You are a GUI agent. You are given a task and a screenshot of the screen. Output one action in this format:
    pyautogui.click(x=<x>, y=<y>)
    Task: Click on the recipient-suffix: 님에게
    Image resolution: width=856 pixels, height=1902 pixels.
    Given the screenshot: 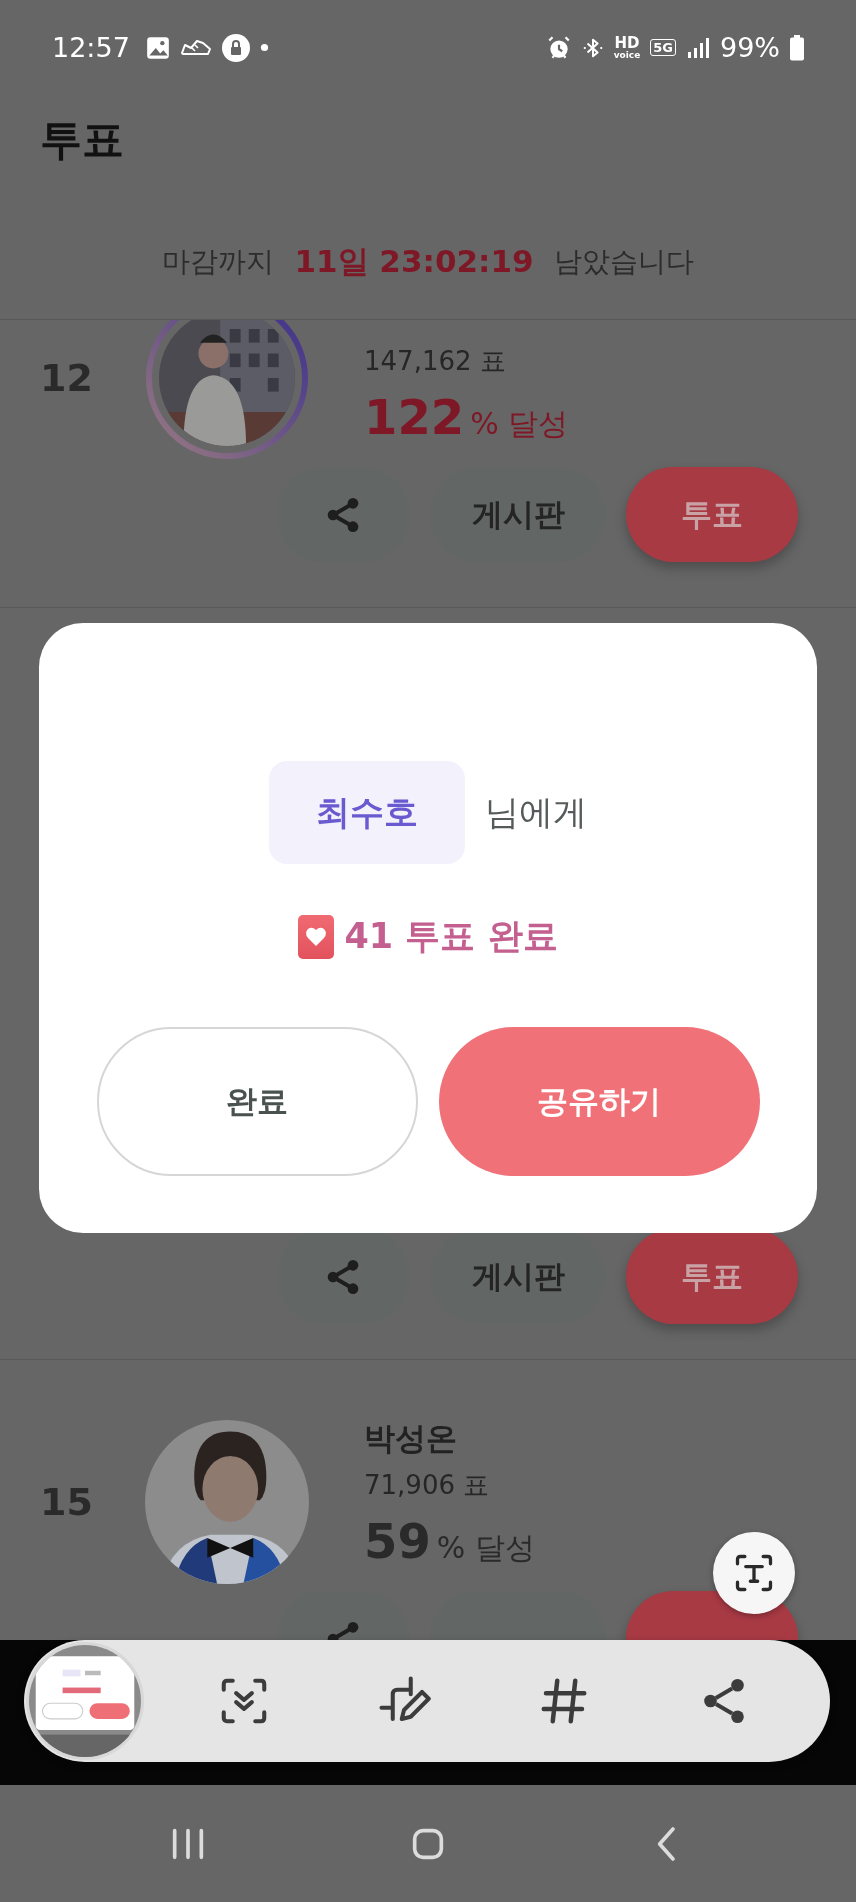 What is the action you would take?
    pyautogui.click(x=536, y=812)
    